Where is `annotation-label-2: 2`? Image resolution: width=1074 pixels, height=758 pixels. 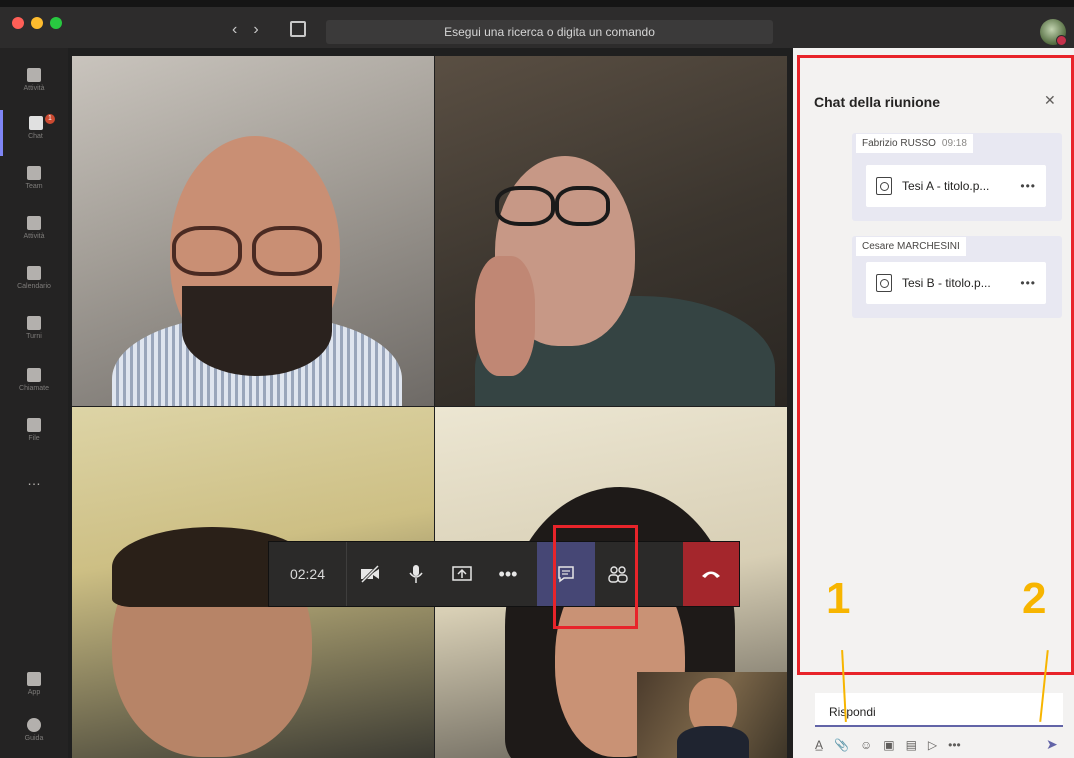 annotation-label-2: 2 is located at coordinates (1034, 598).